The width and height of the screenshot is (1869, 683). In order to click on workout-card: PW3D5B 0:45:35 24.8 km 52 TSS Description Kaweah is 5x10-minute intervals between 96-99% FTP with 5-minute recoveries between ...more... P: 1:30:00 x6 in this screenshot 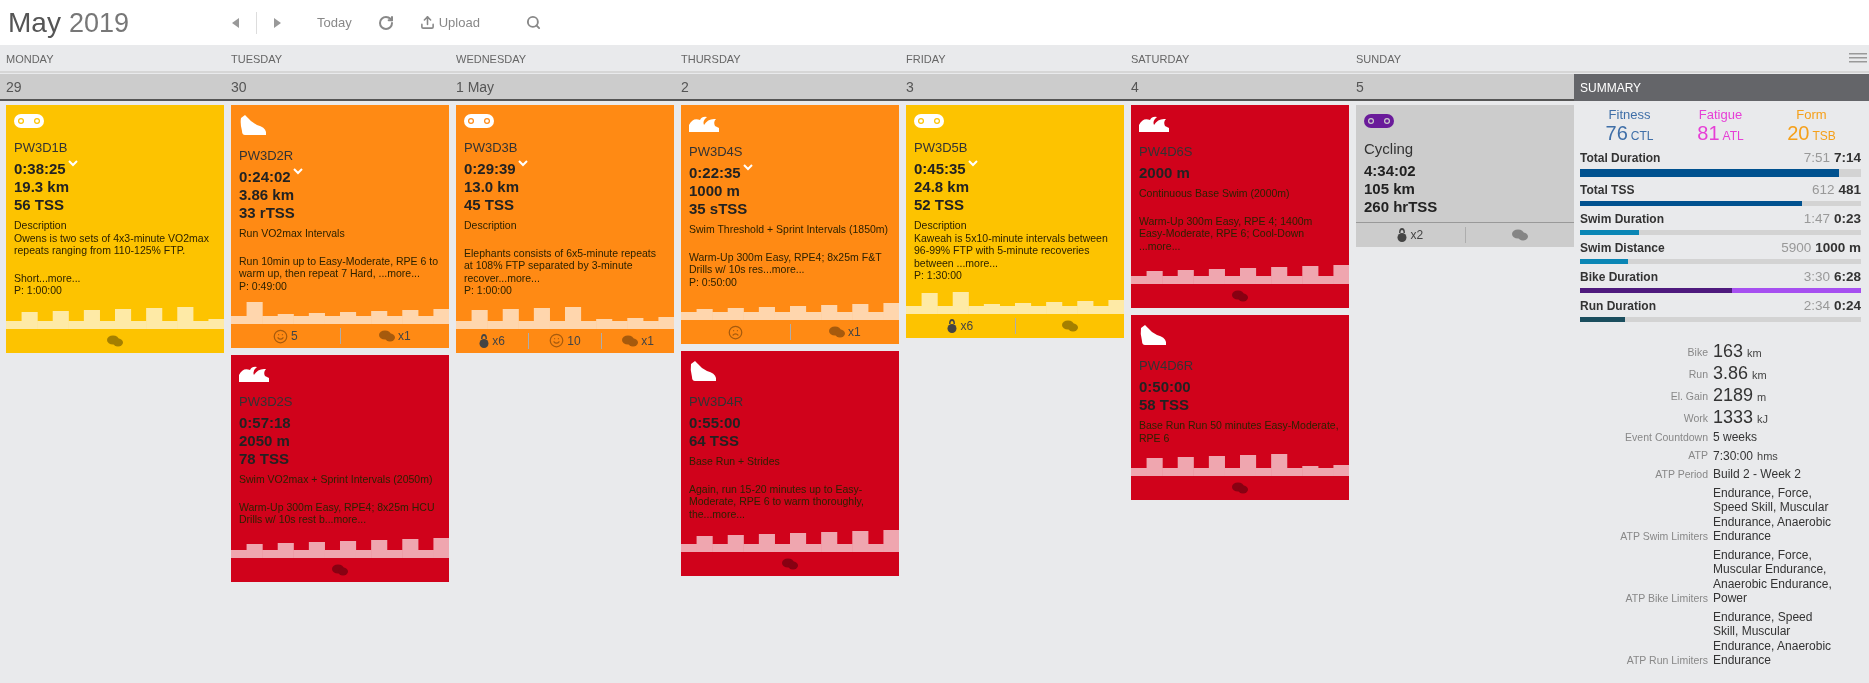, I will do `click(1015, 221)`.